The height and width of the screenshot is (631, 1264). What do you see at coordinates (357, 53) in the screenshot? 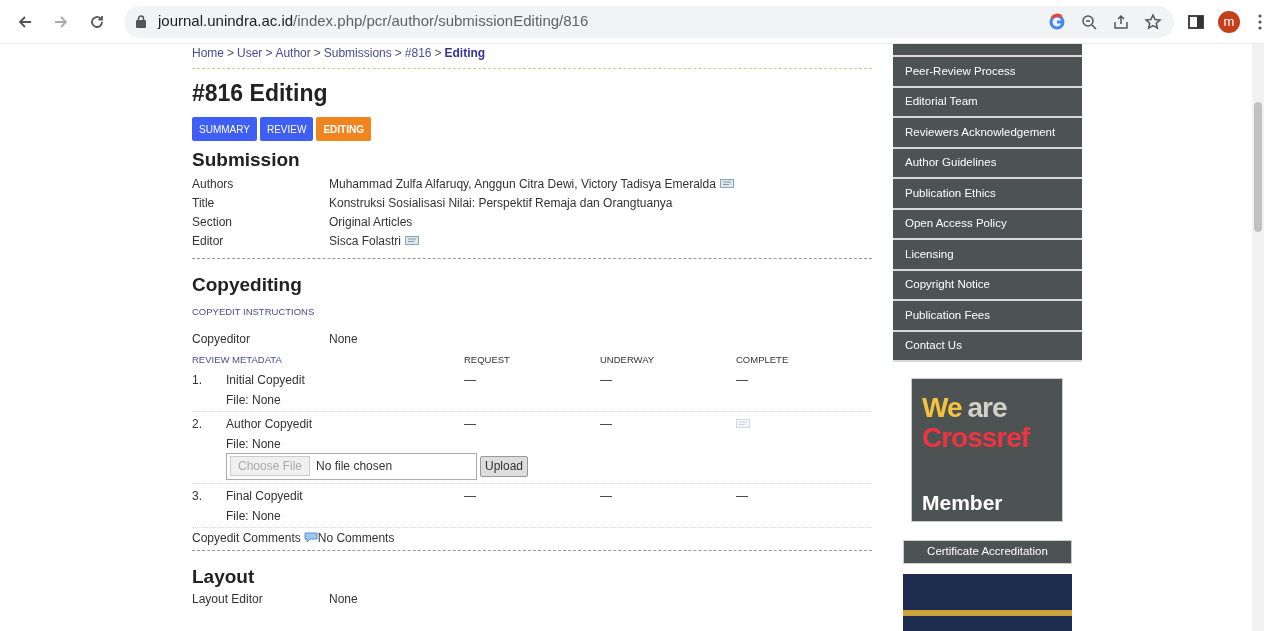
I see `breadcrumb-link: Submissions` at bounding box center [357, 53].